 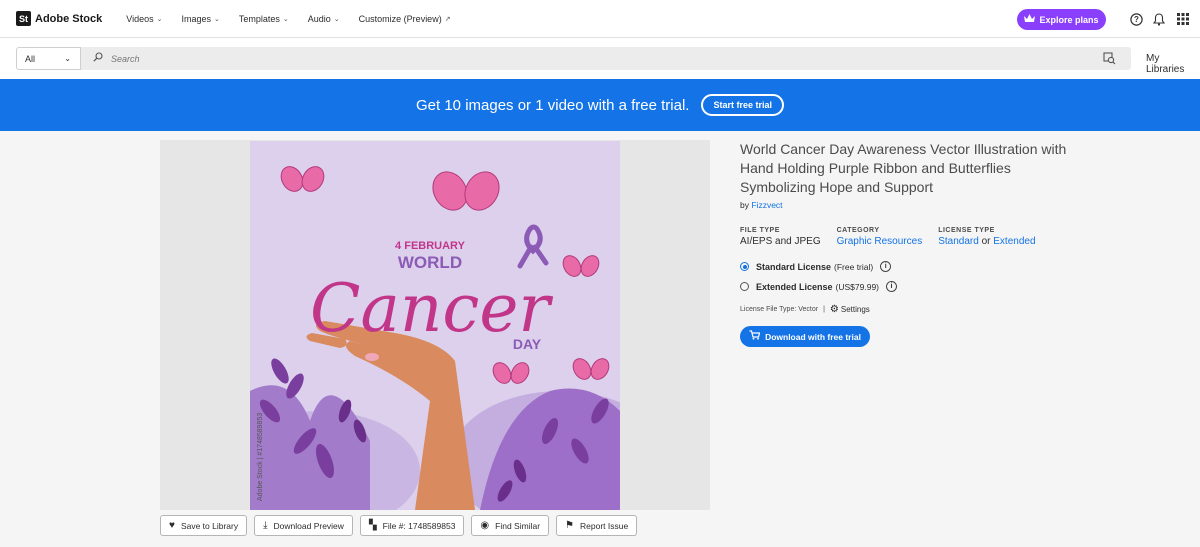 What do you see at coordinates (319, 18) in the screenshot?
I see `nav-item-label: Audio` at bounding box center [319, 18].